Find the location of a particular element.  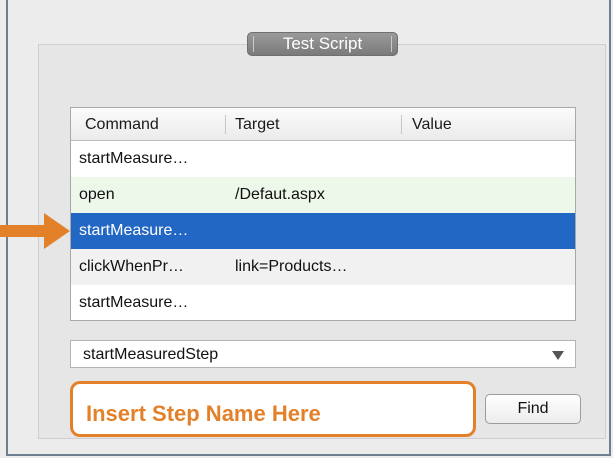

column-header-value: Value is located at coordinates (432, 124).